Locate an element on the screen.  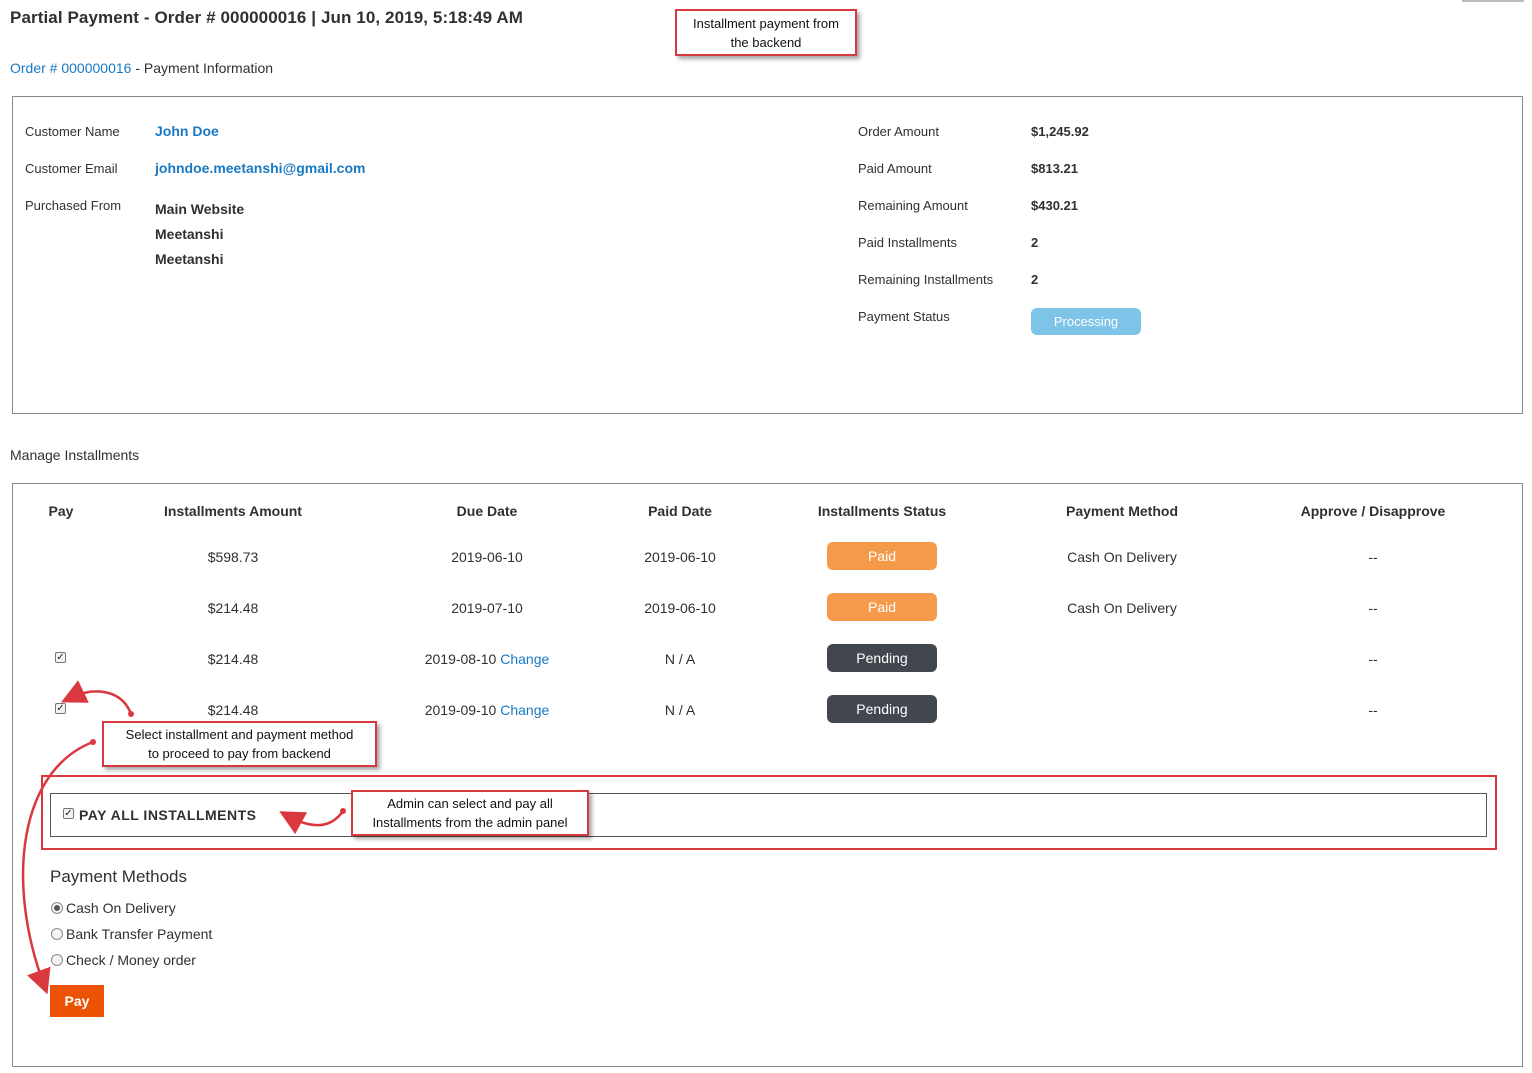
arrow-to-pay-button is located at coordinates (57, 867).